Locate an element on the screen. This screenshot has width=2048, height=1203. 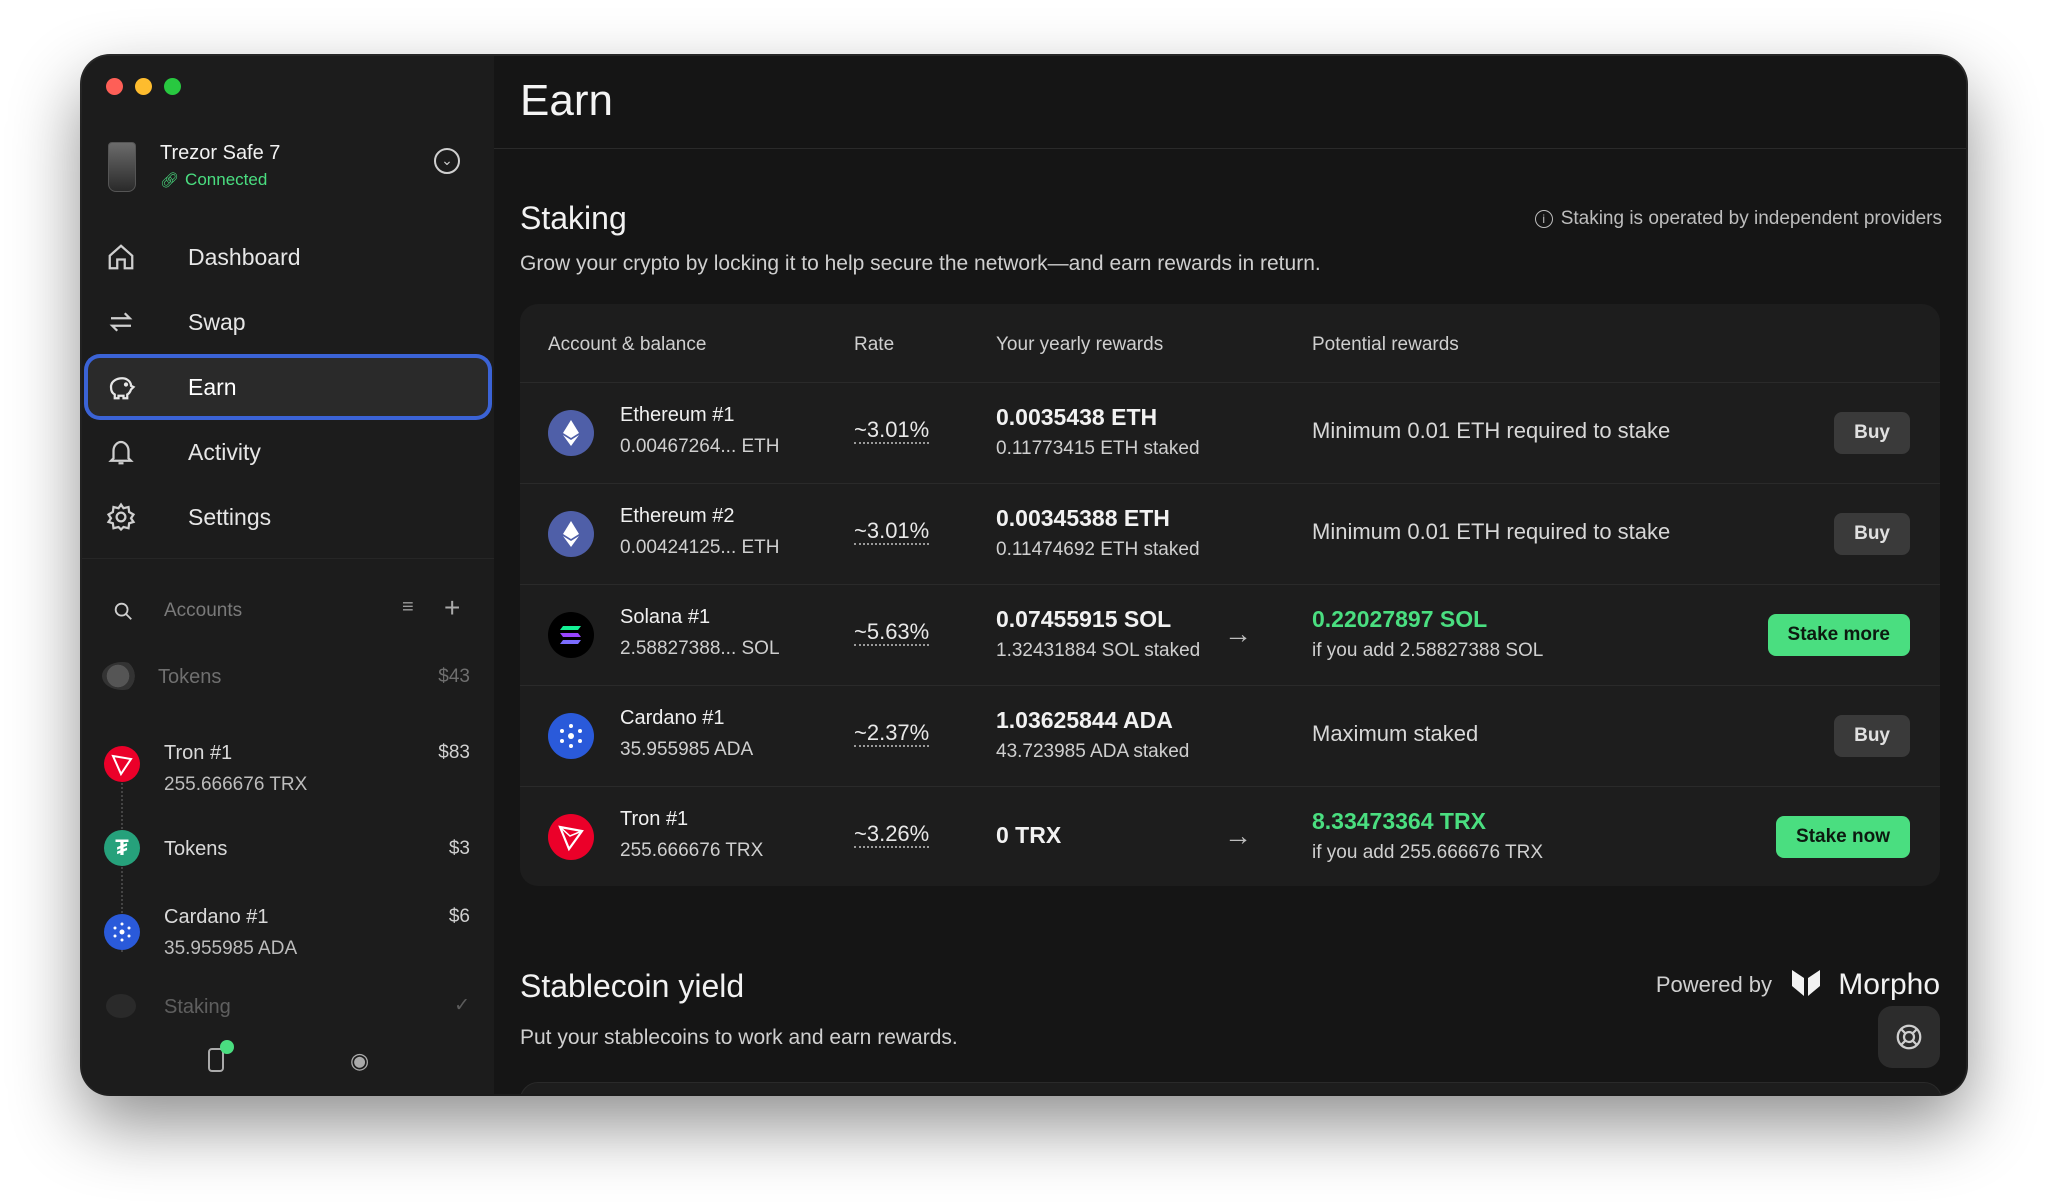
filter-icon: ≡ is located at coordinates (408, 607).